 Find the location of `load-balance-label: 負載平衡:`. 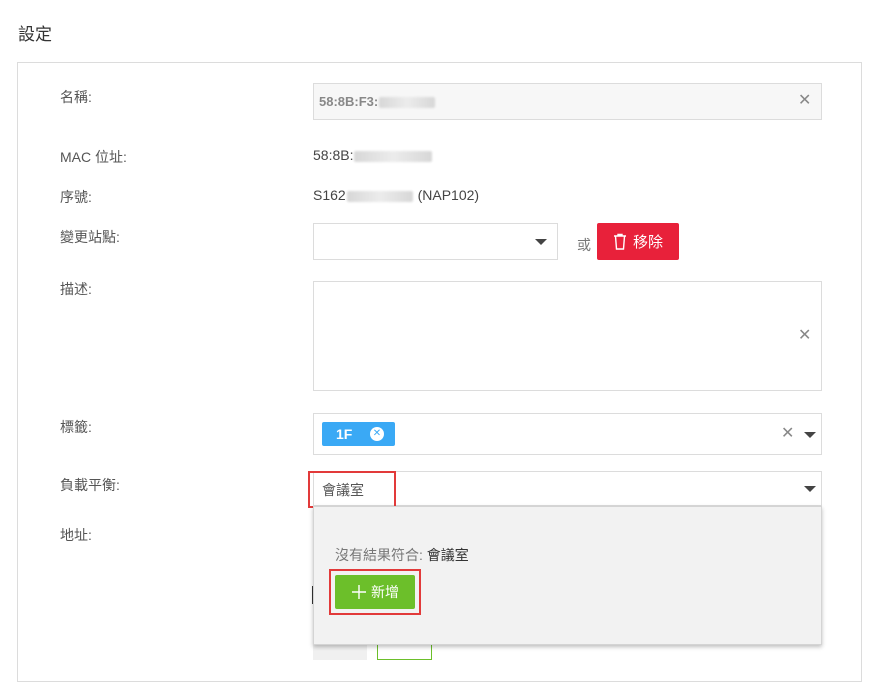

load-balance-label: 負載平衡: is located at coordinates (90, 485).